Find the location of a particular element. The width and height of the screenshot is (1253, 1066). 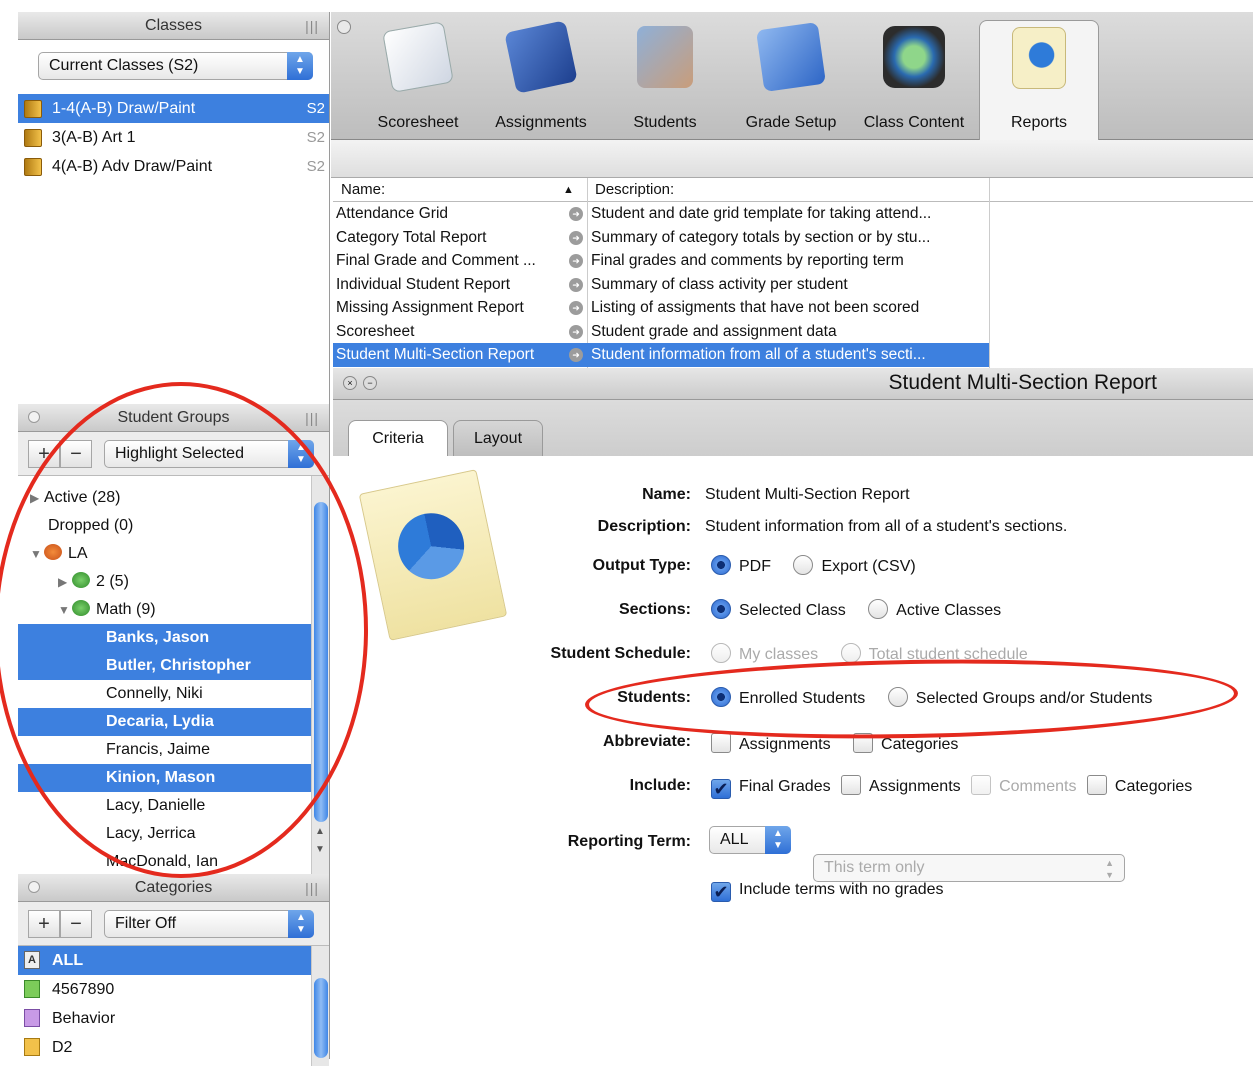

classes-header: Classes ||| is located at coordinates (173, 26).